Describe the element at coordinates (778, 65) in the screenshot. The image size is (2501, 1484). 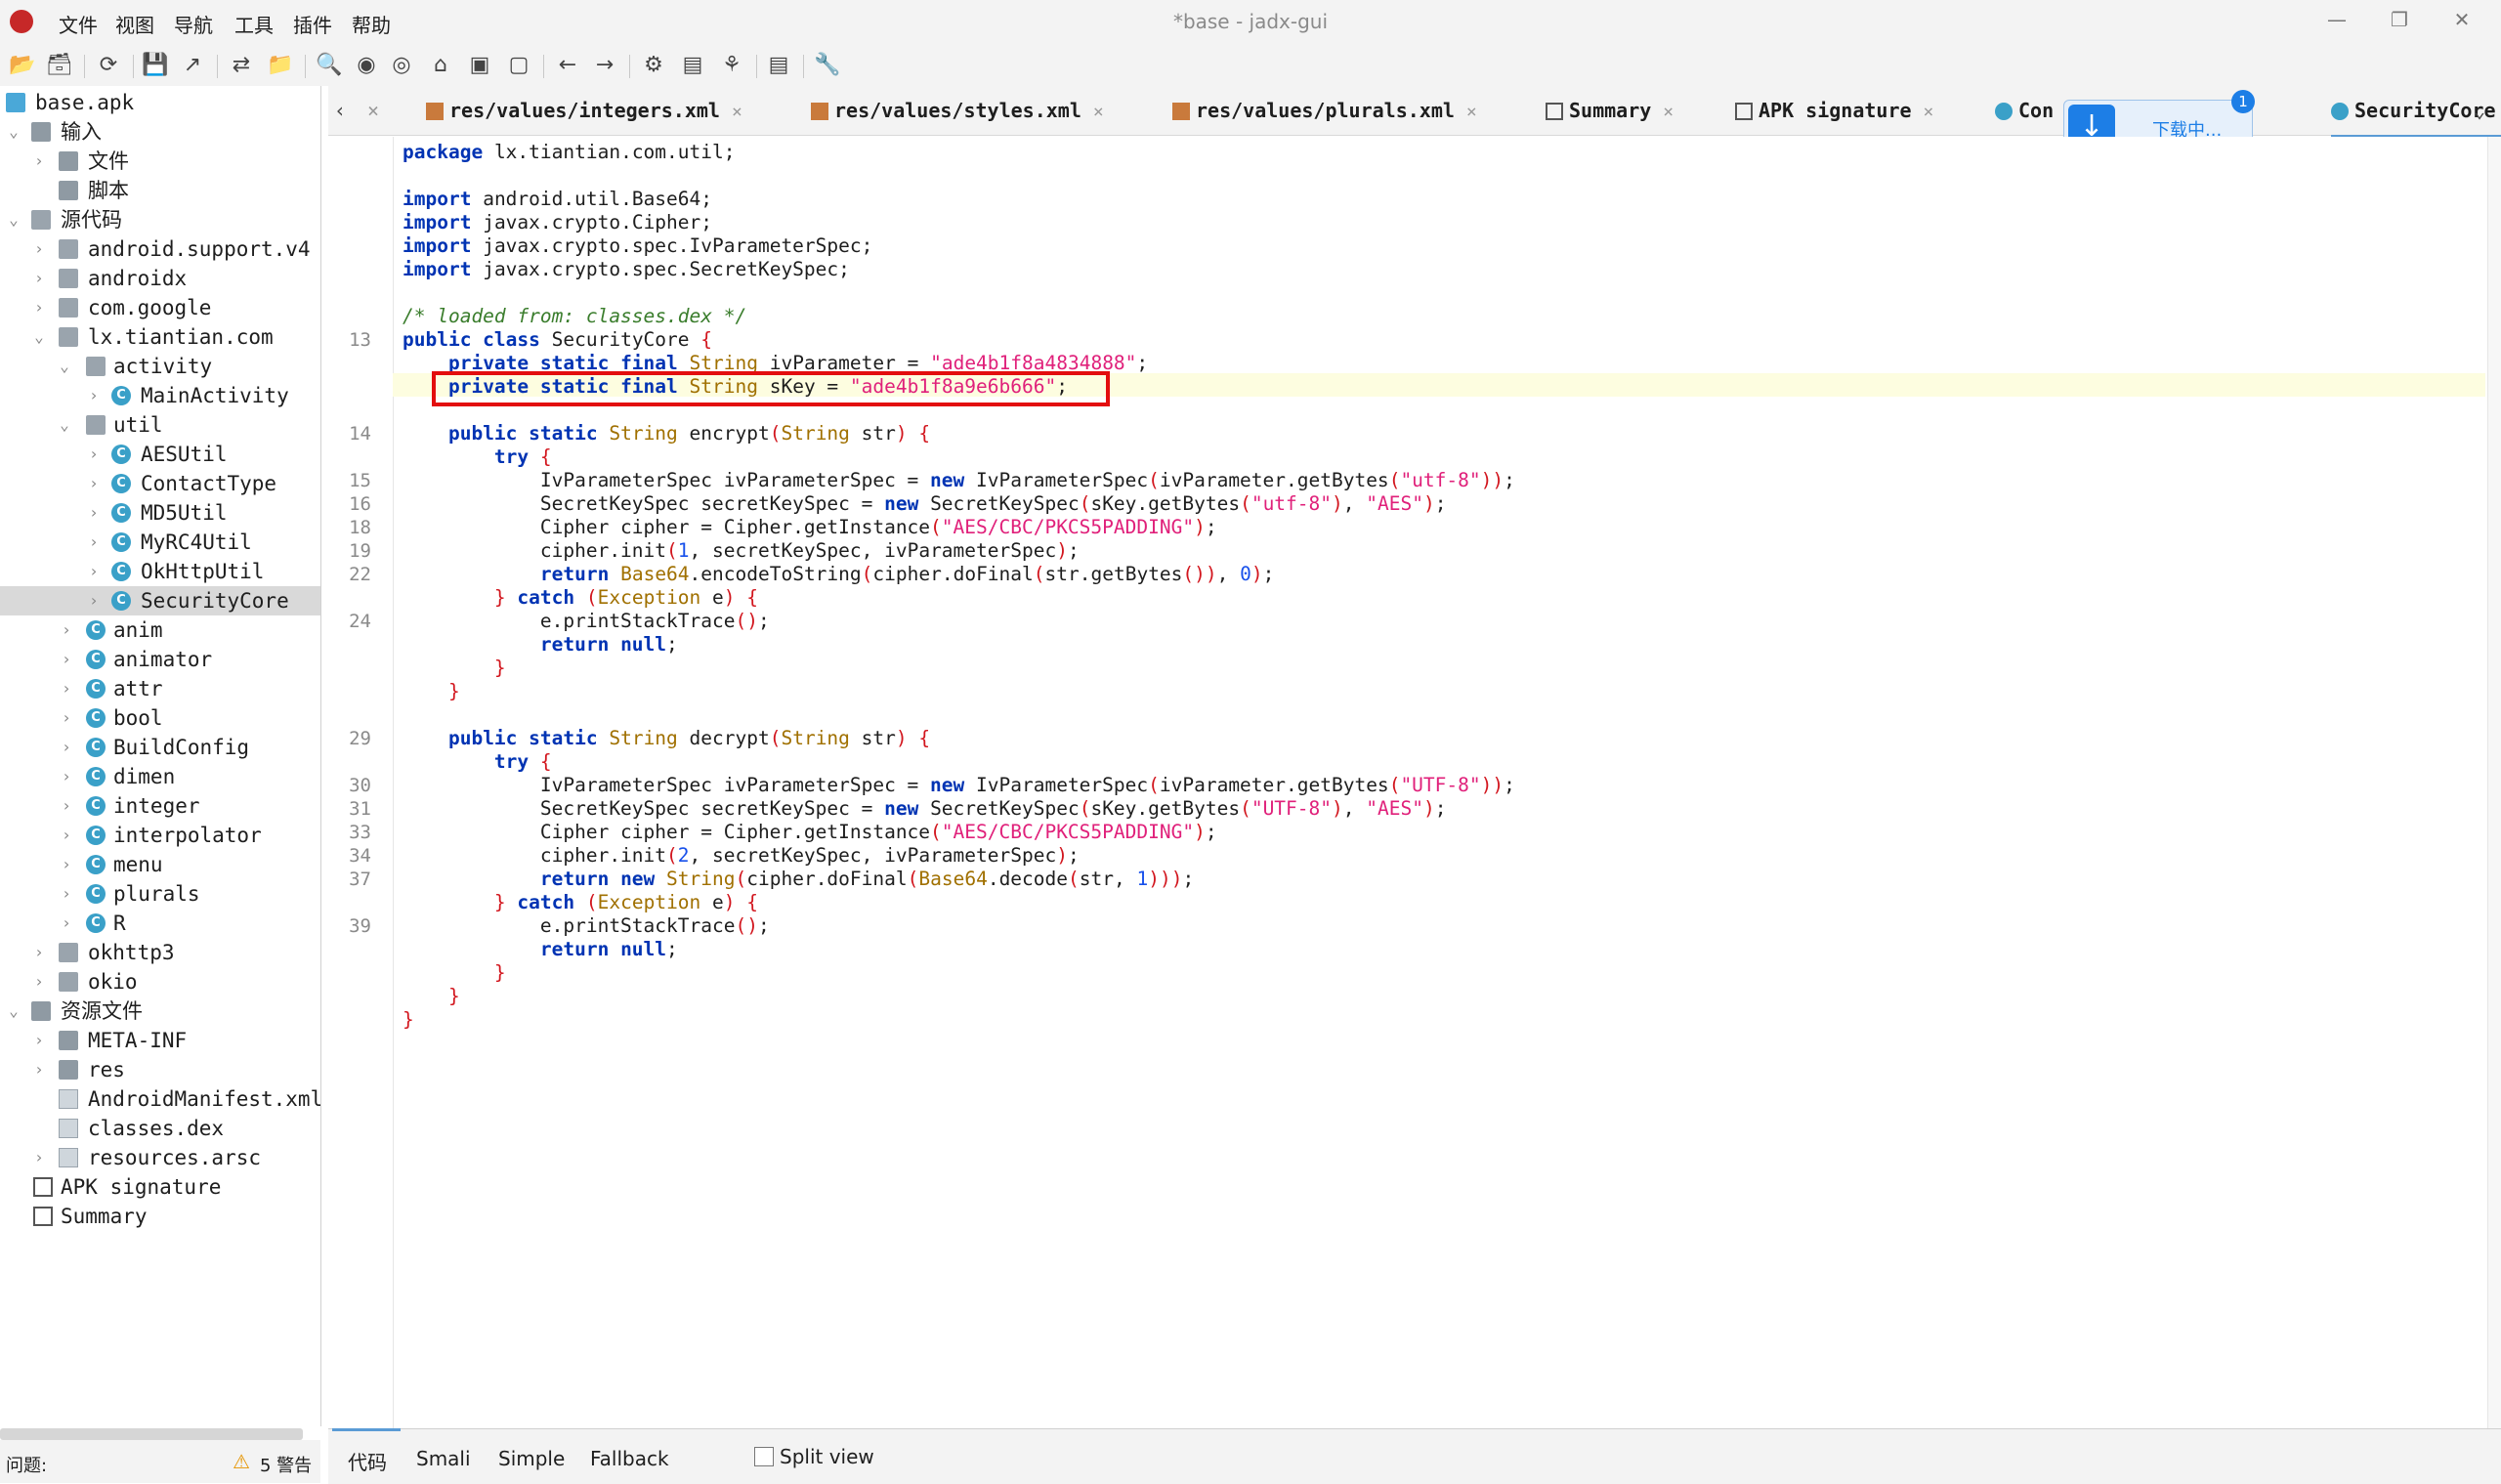
I see `log-icon: ▤` at that location.